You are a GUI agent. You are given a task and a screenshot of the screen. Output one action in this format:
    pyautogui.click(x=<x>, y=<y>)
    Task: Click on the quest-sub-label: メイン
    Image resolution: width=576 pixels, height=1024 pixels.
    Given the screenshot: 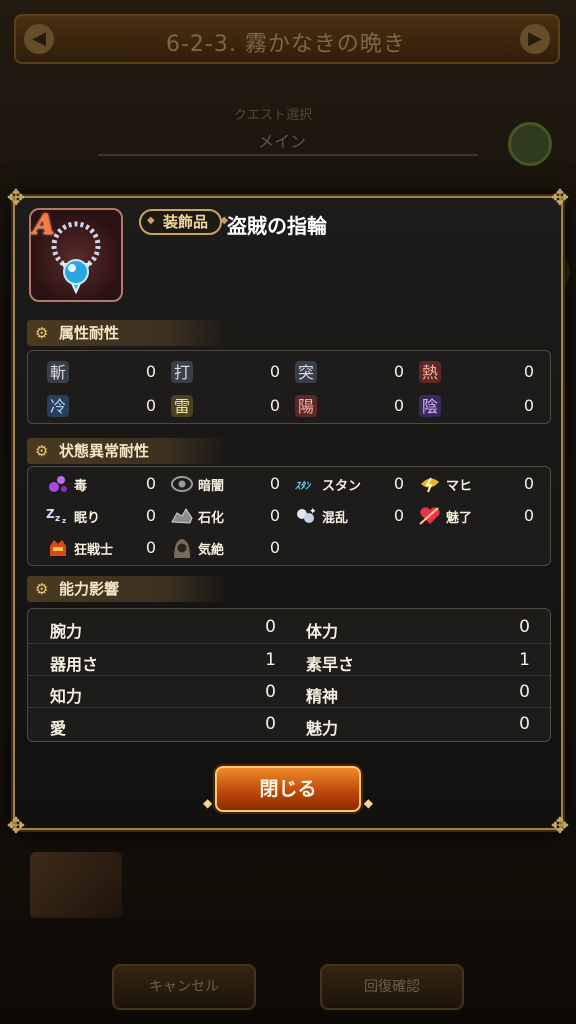 What is the action you would take?
    pyautogui.click(x=282, y=141)
    